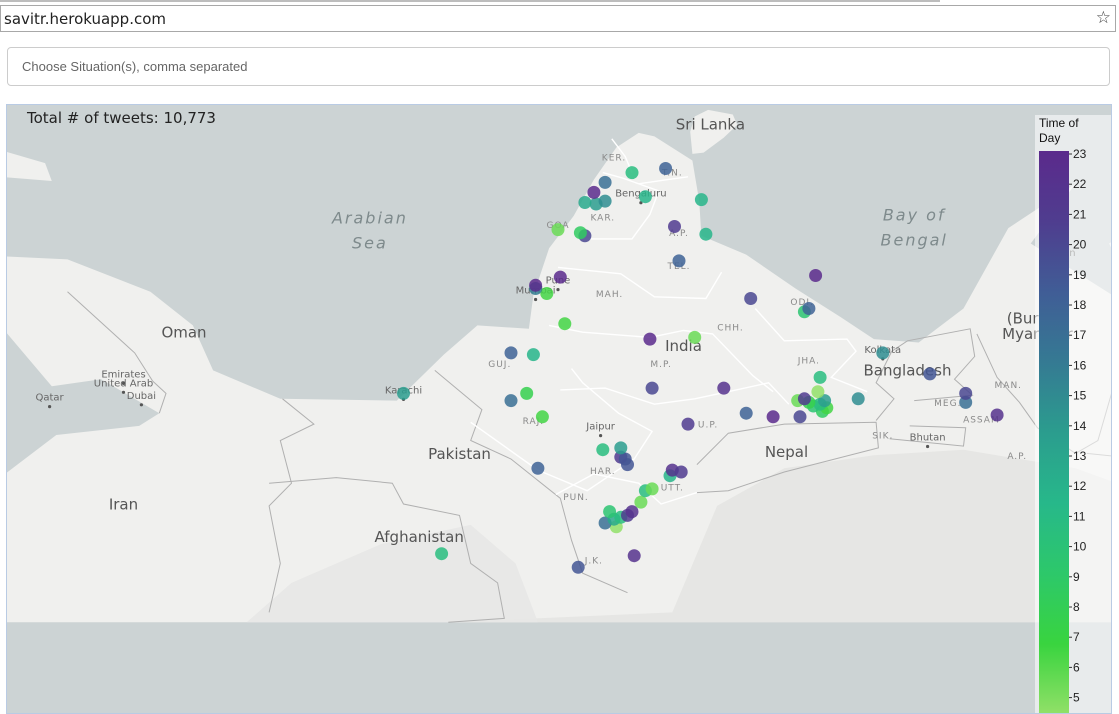 The width and height of the screenshot is (1119, 714). What do you see at coordinates (914, 239) in the screenshot?
I see `map-label-sea: Bengal` at bounding box center [914, 239].